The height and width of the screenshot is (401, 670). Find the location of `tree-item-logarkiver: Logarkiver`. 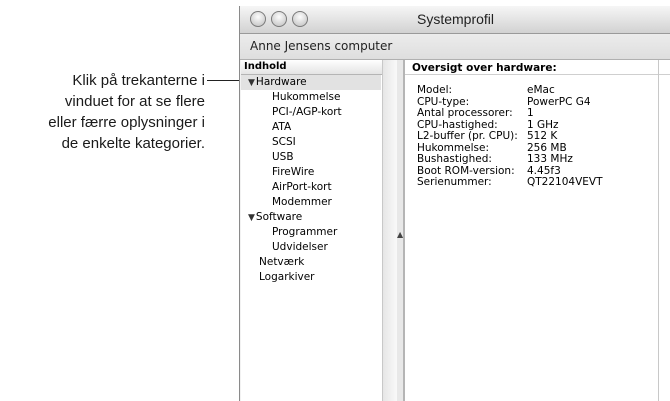

tree-item-logarkiver: Logarkiver is located at coordinates (287, 277).